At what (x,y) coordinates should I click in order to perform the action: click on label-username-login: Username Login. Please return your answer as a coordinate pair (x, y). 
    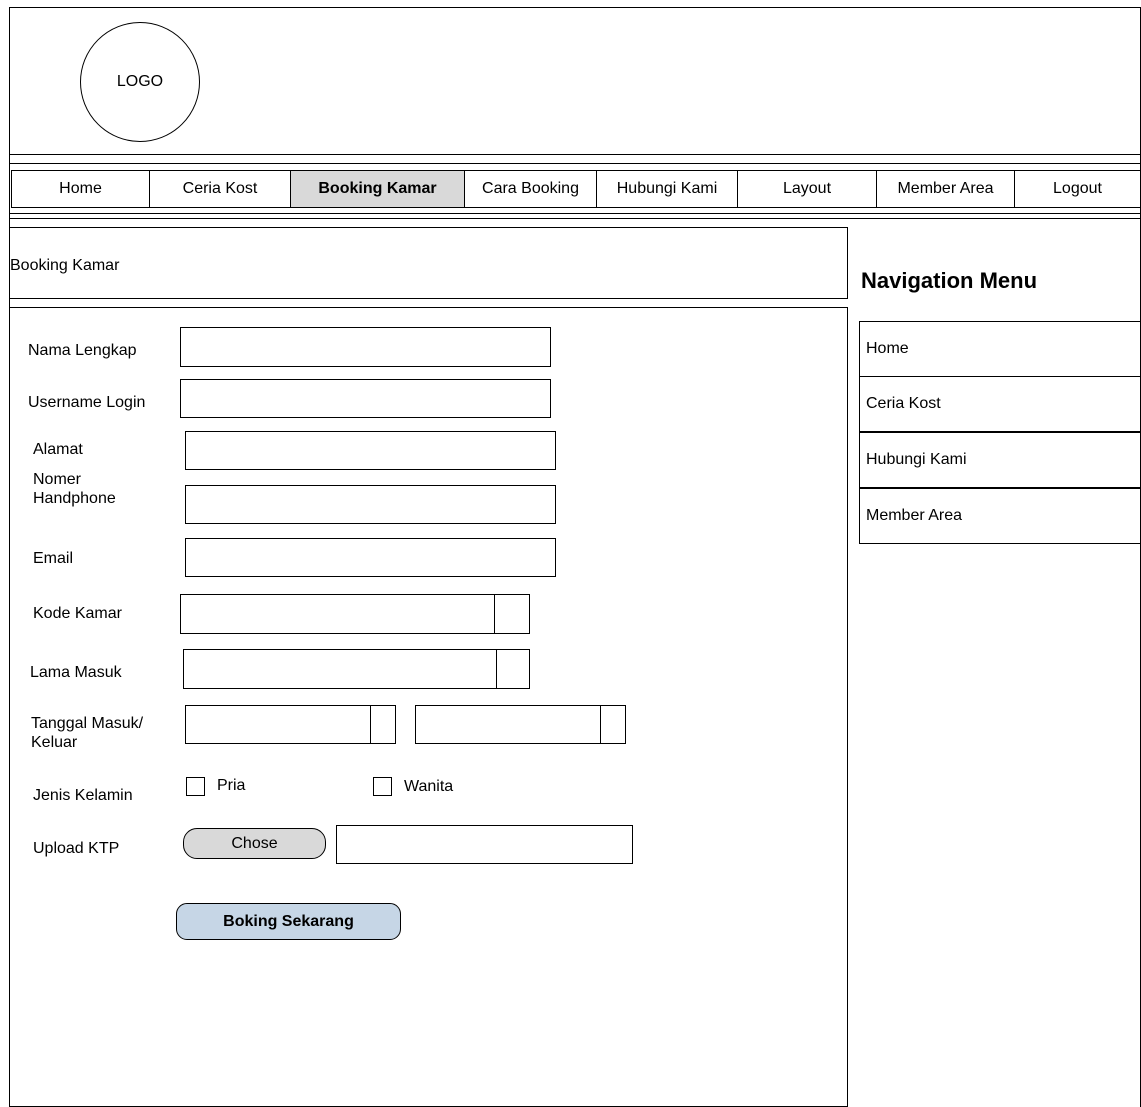
    Looking at the image, I should click on (87, 402).